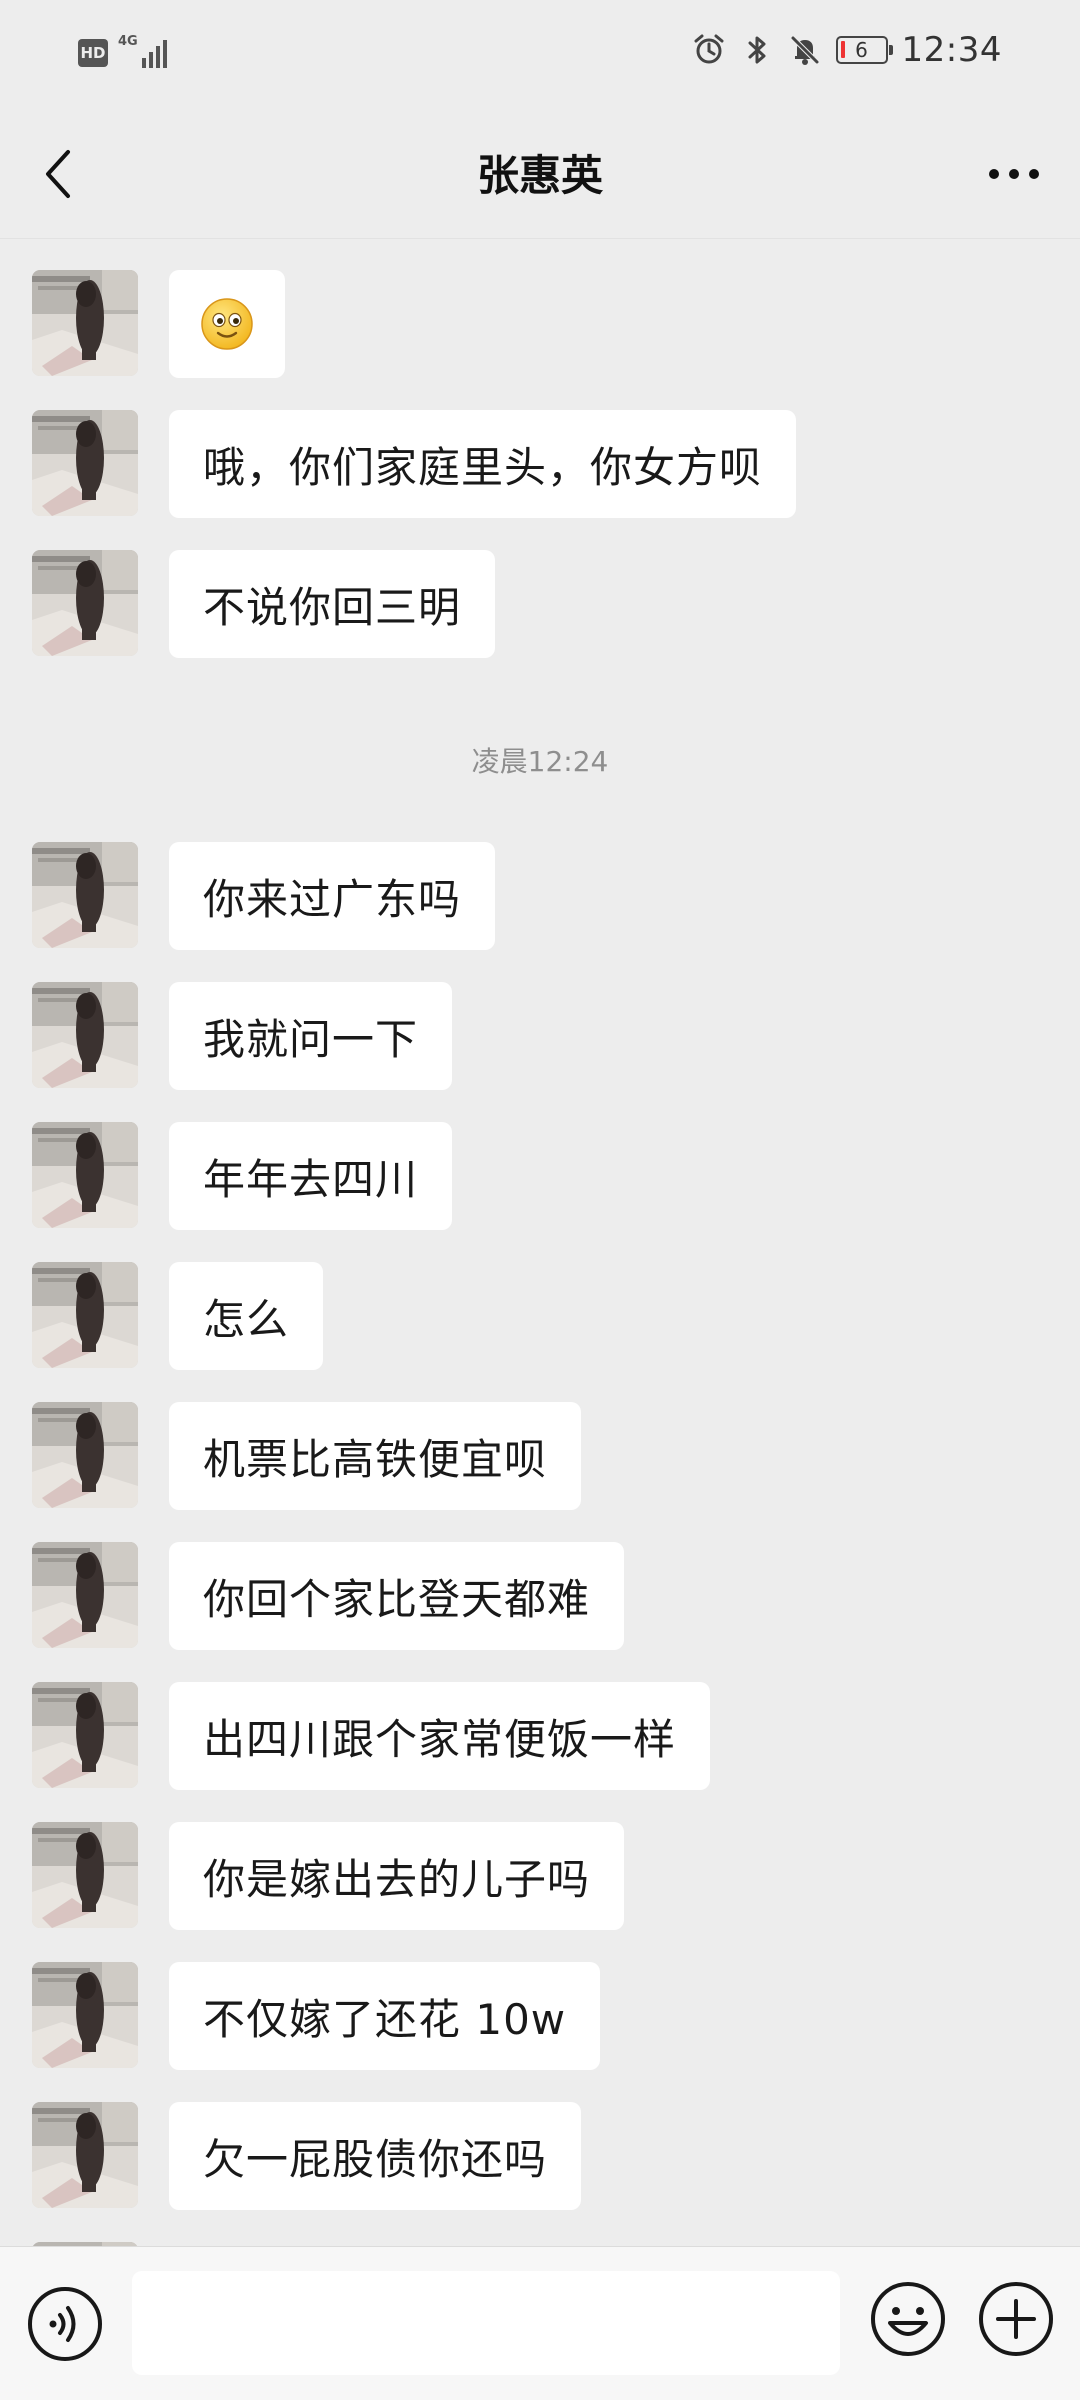  What do you see at coordinates (246, 1316) in the screenshot?
I see `message-bubble: 怎么` at bounding box center [246, 1316].